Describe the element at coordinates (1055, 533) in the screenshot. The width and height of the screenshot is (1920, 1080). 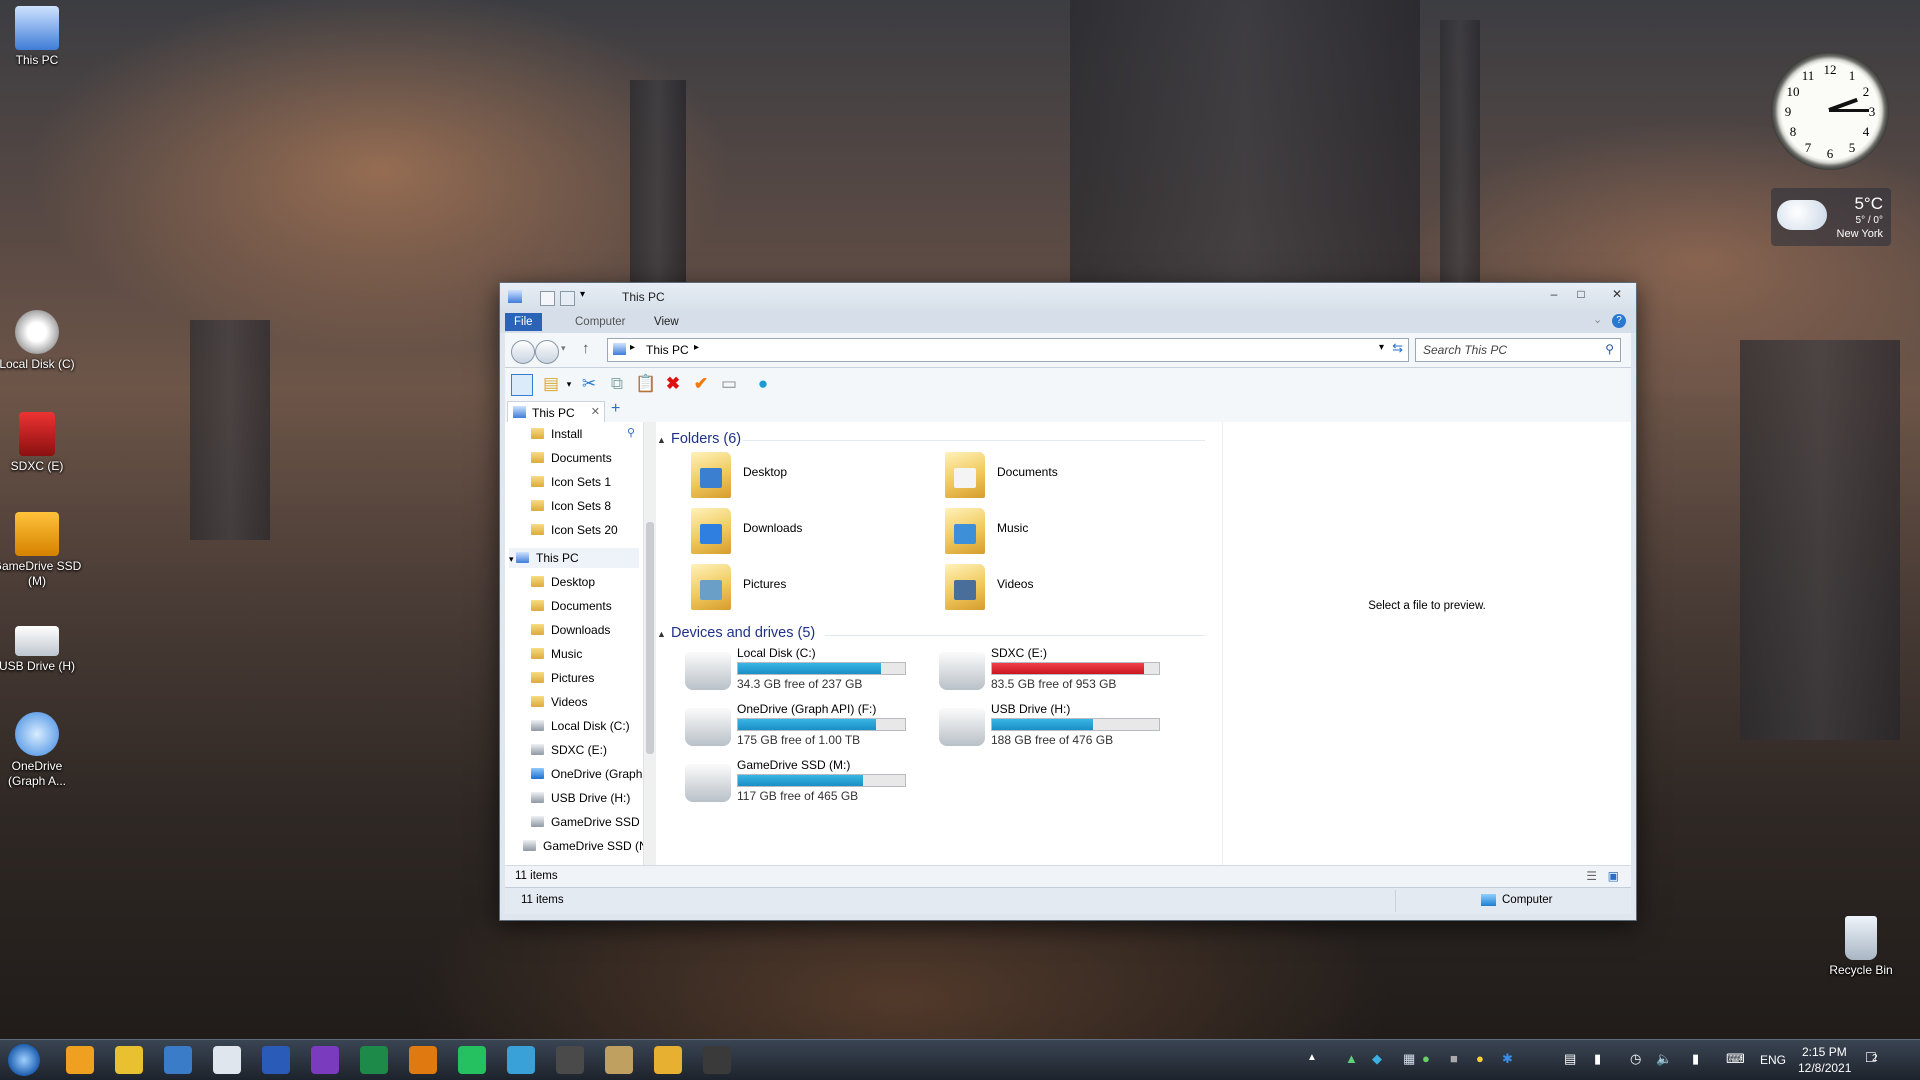
I see `folder-item: Music` at that location.